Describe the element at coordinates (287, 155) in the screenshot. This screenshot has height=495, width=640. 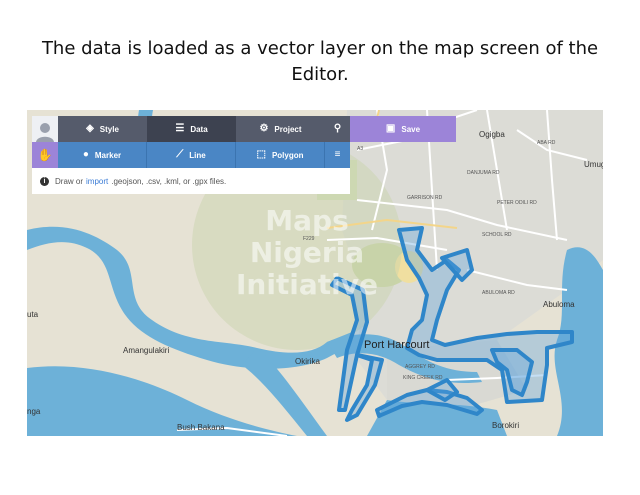
I see `polygon-button-label: Polygon` at that location.